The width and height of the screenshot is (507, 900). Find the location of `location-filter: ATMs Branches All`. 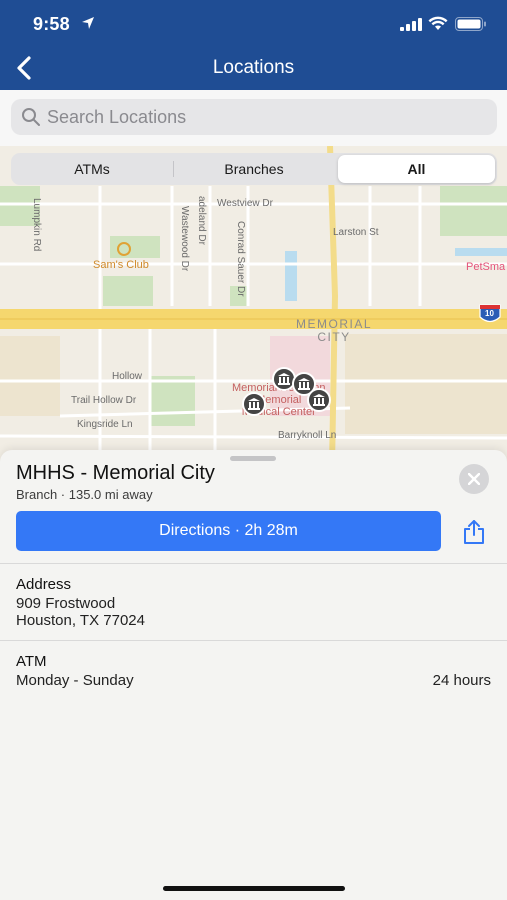

location-filter: ATMs Branches All is located at coordinates (254, 169).